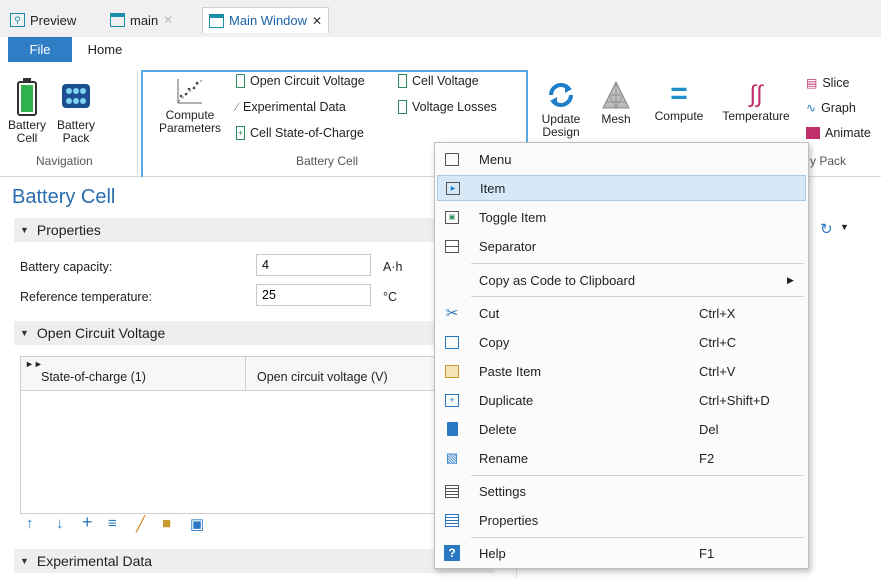 Image resolution: width=881 pixels, height=579 pixels. I want to click on battery-losses-icon, so click(402, 107).